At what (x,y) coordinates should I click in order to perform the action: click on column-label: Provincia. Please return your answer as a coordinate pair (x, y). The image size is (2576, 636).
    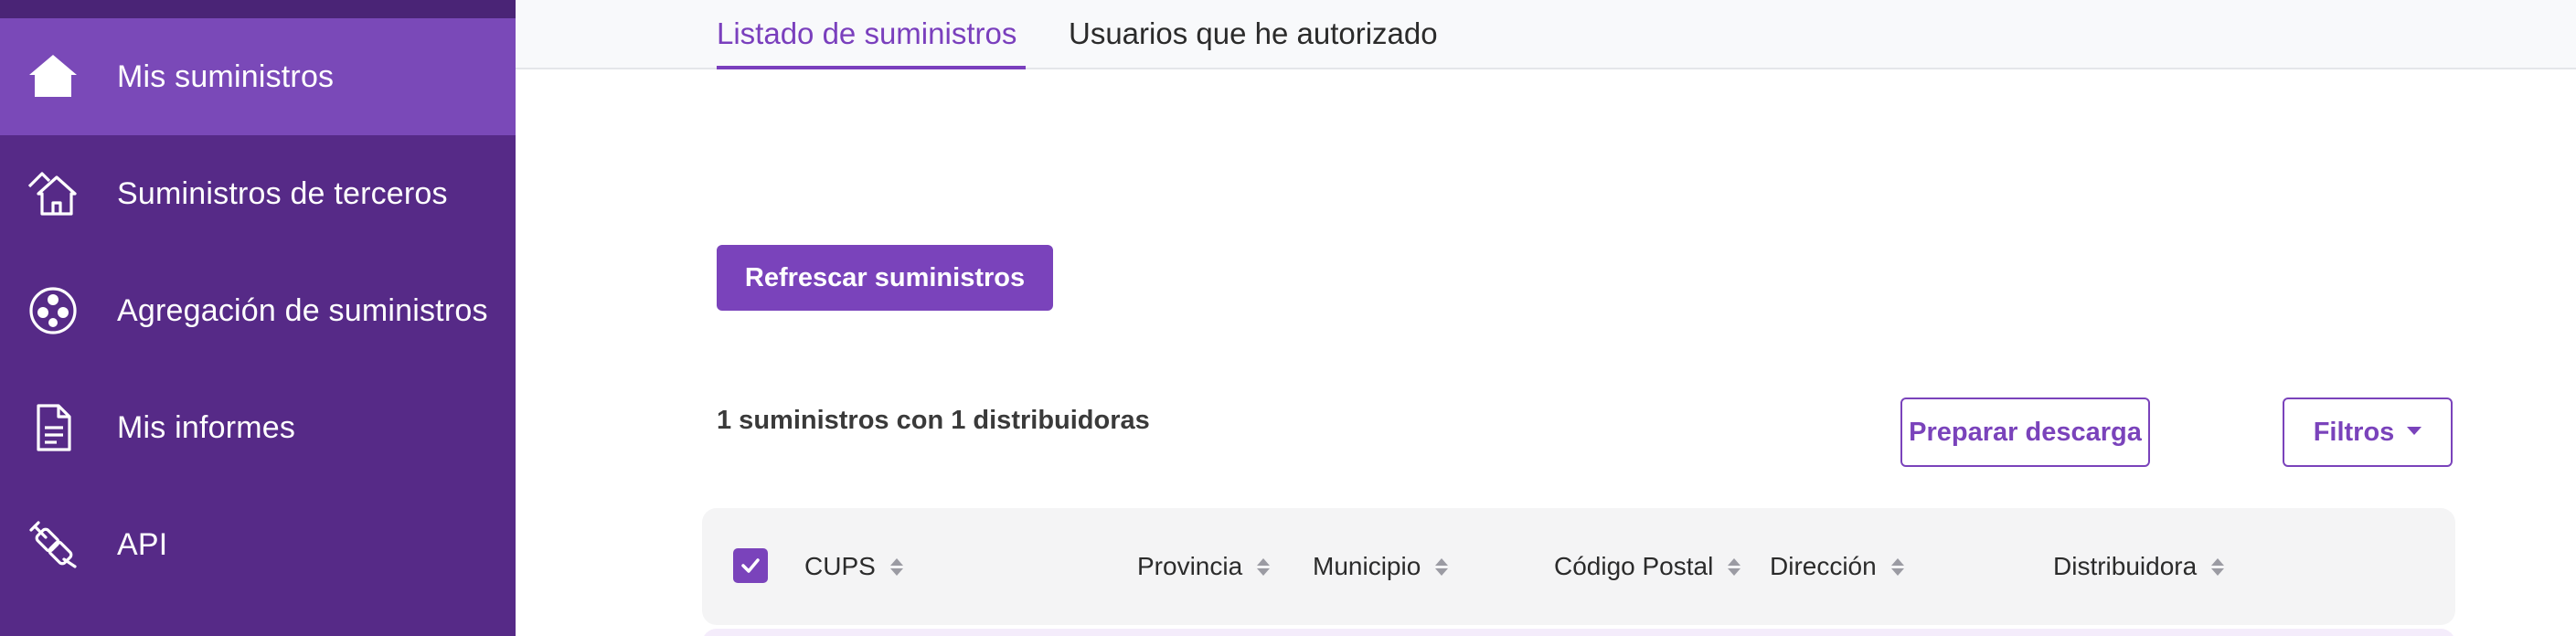
    Looking at the image, I should click on (1190, 566).